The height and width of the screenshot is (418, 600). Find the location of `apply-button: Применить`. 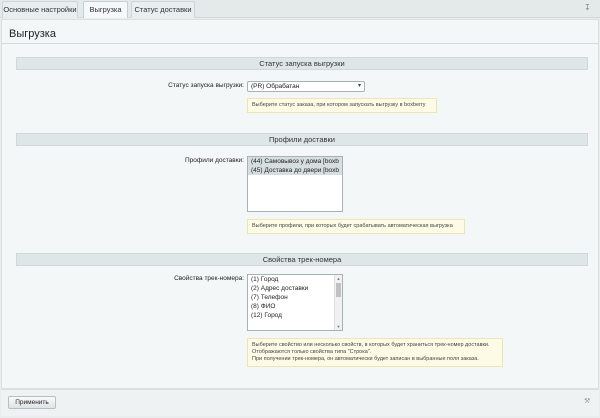

apply-button: Применить is located at coordinates (32, 402).